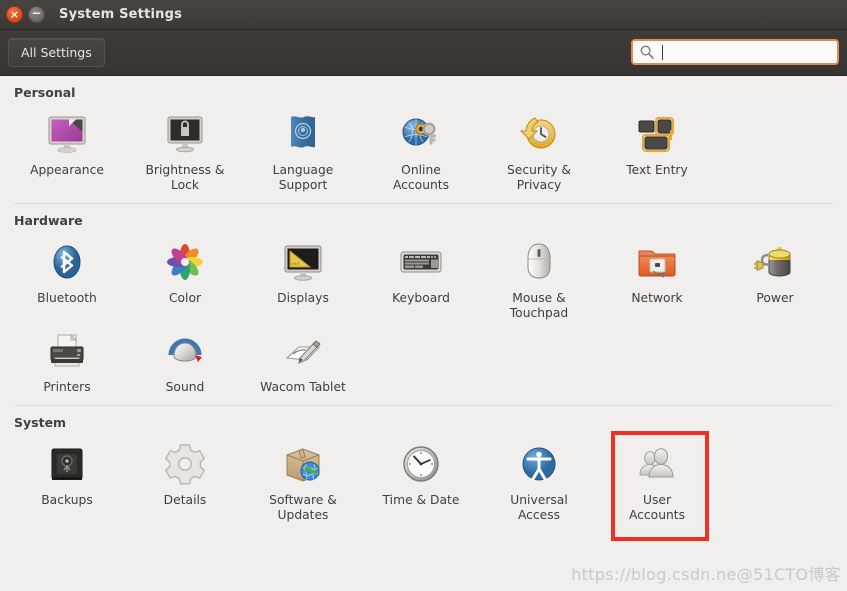 The width and height of the screenshot is (847, 591). What do you see at coordinates (185, 298) in the screenshot?
I see `settings-item-label: Color` at bounding box center [185, 298].